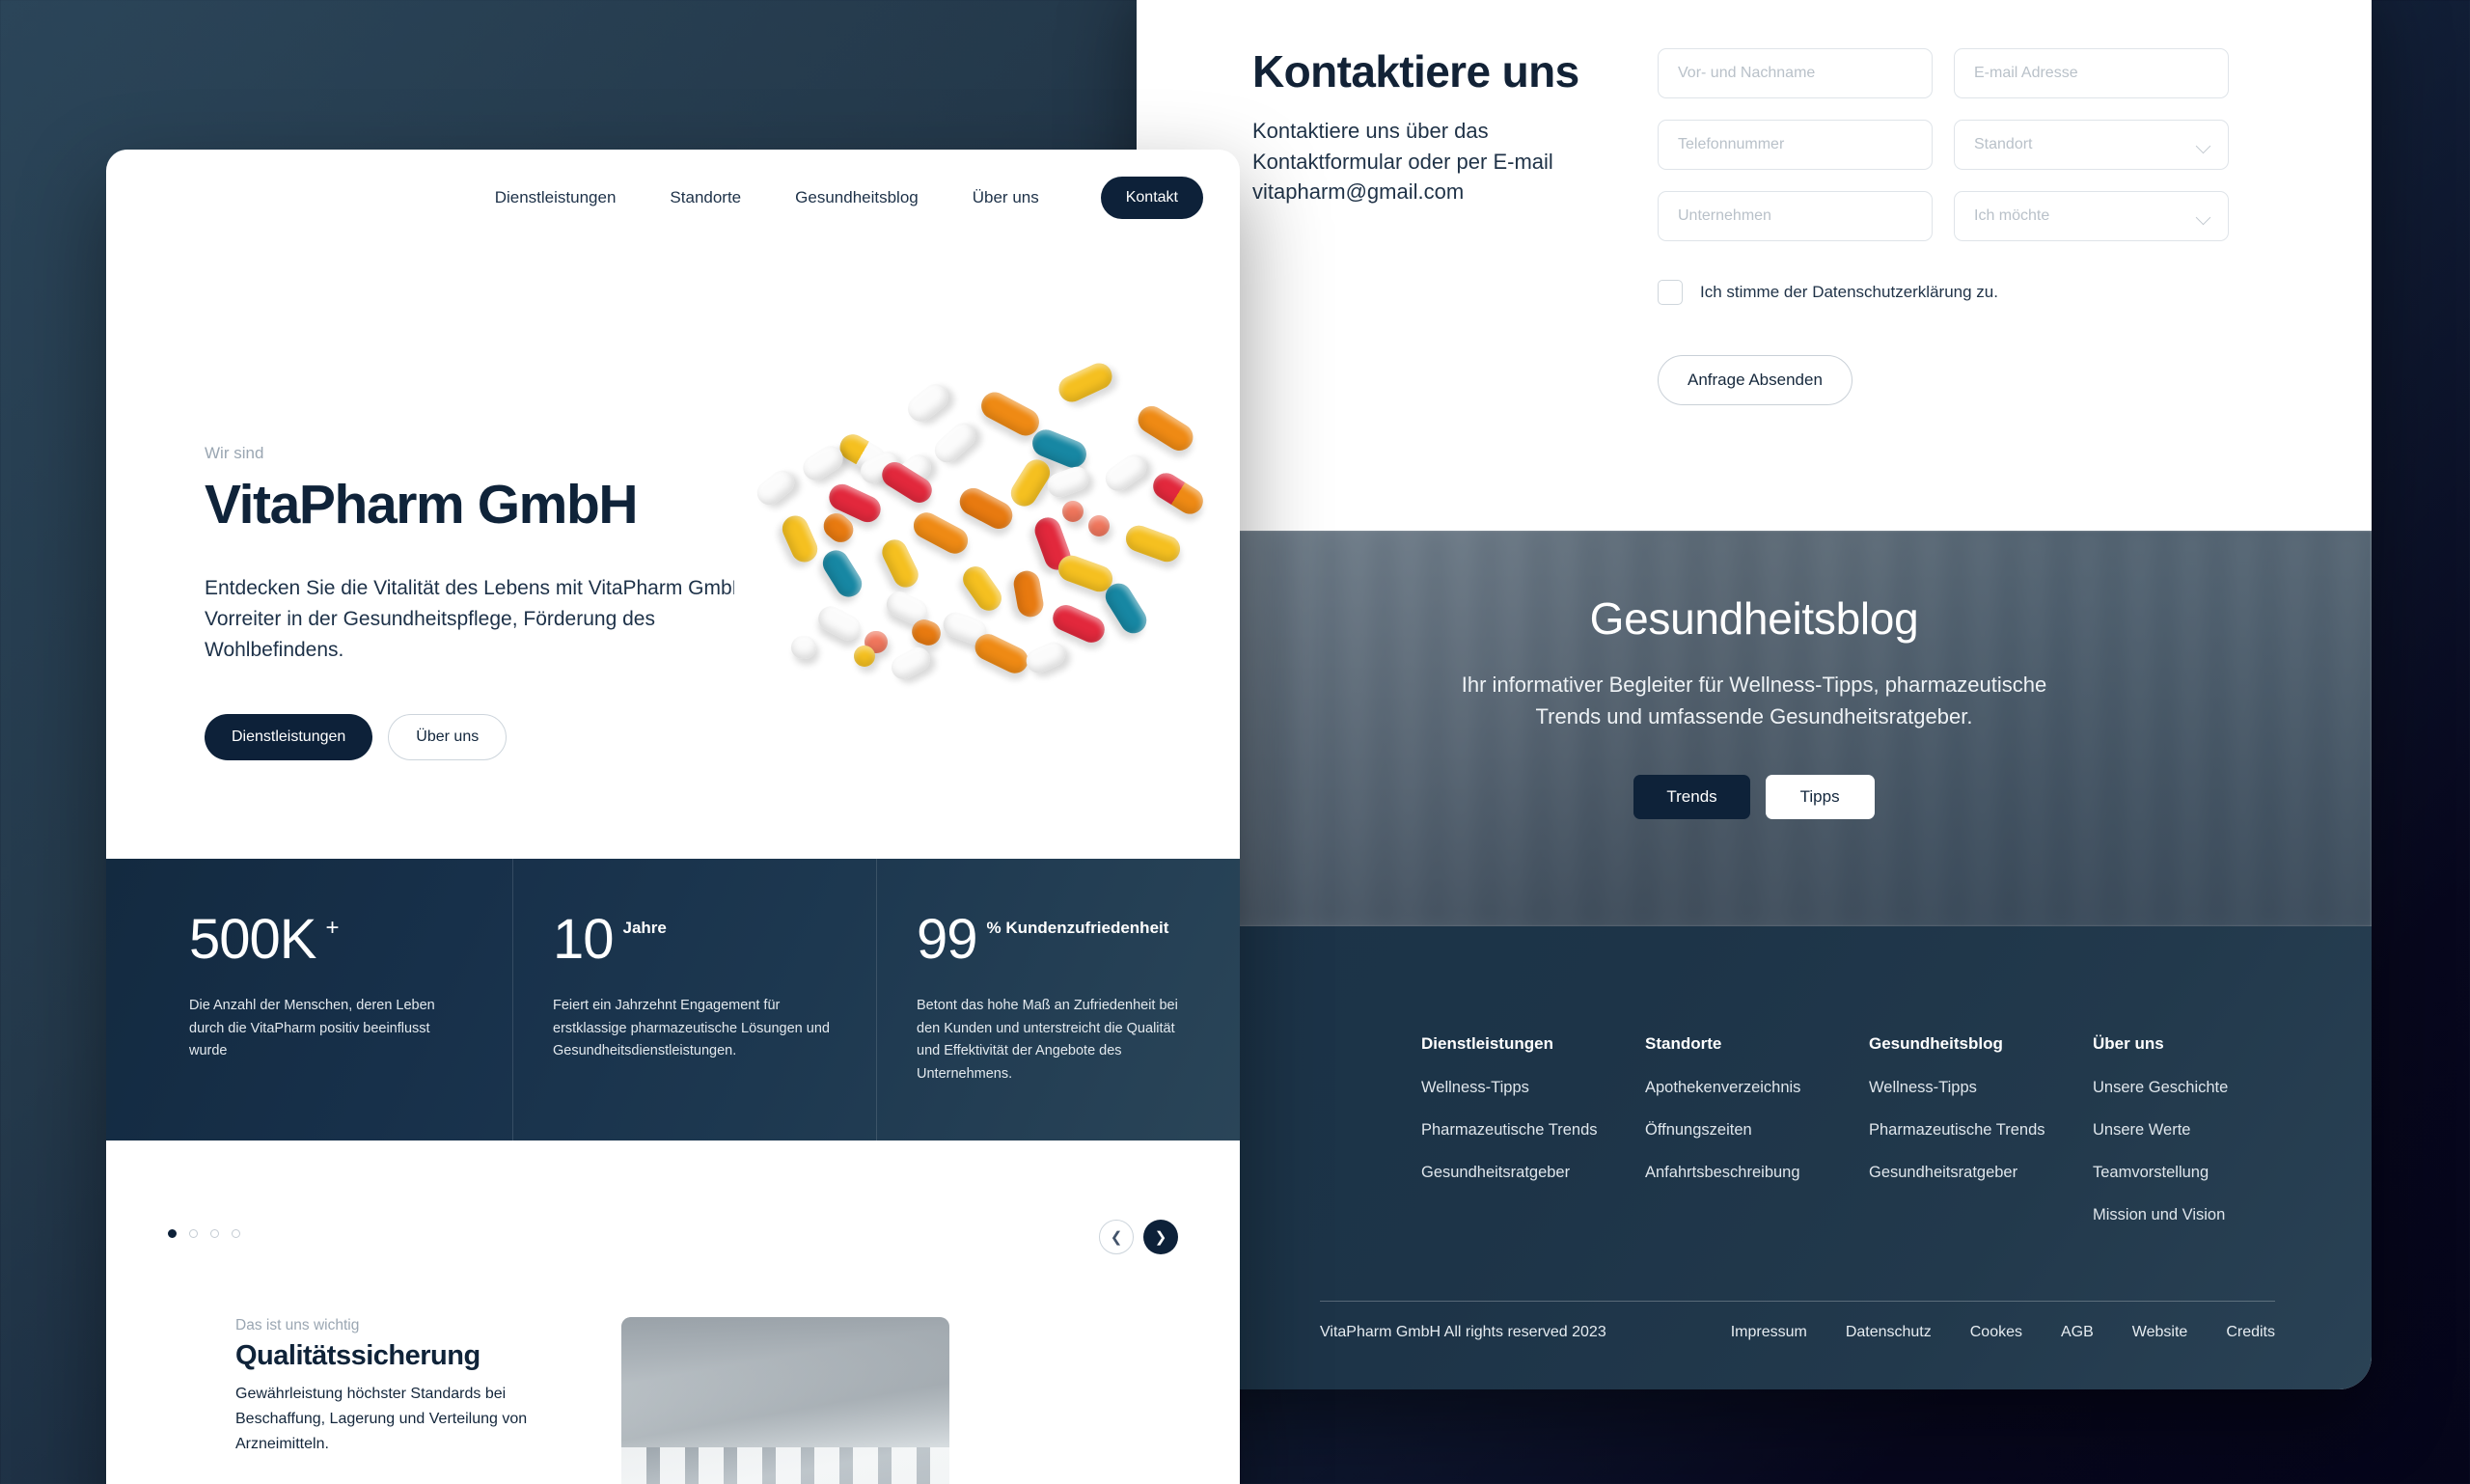 This screenshot has height=1484, width=2470. What do you see at coordinates (1487, 1043) in the screenshot?
I see `footer-column-title: Dienstleistungen` at bounding box center [1487, 1043].